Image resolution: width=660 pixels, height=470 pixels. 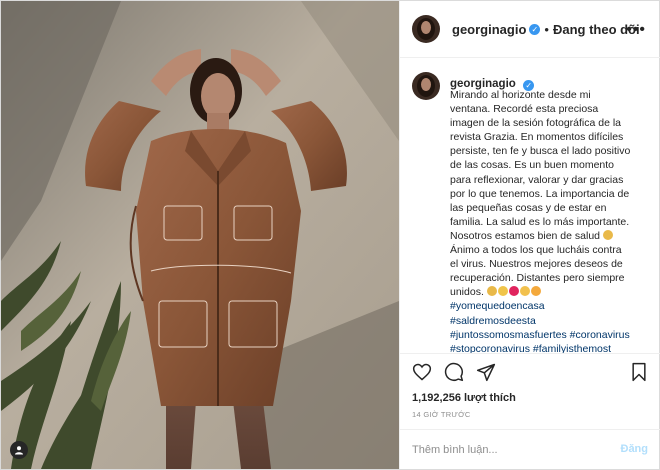 I want to click on comment-box: Đăng, so click(x=530, y=449).